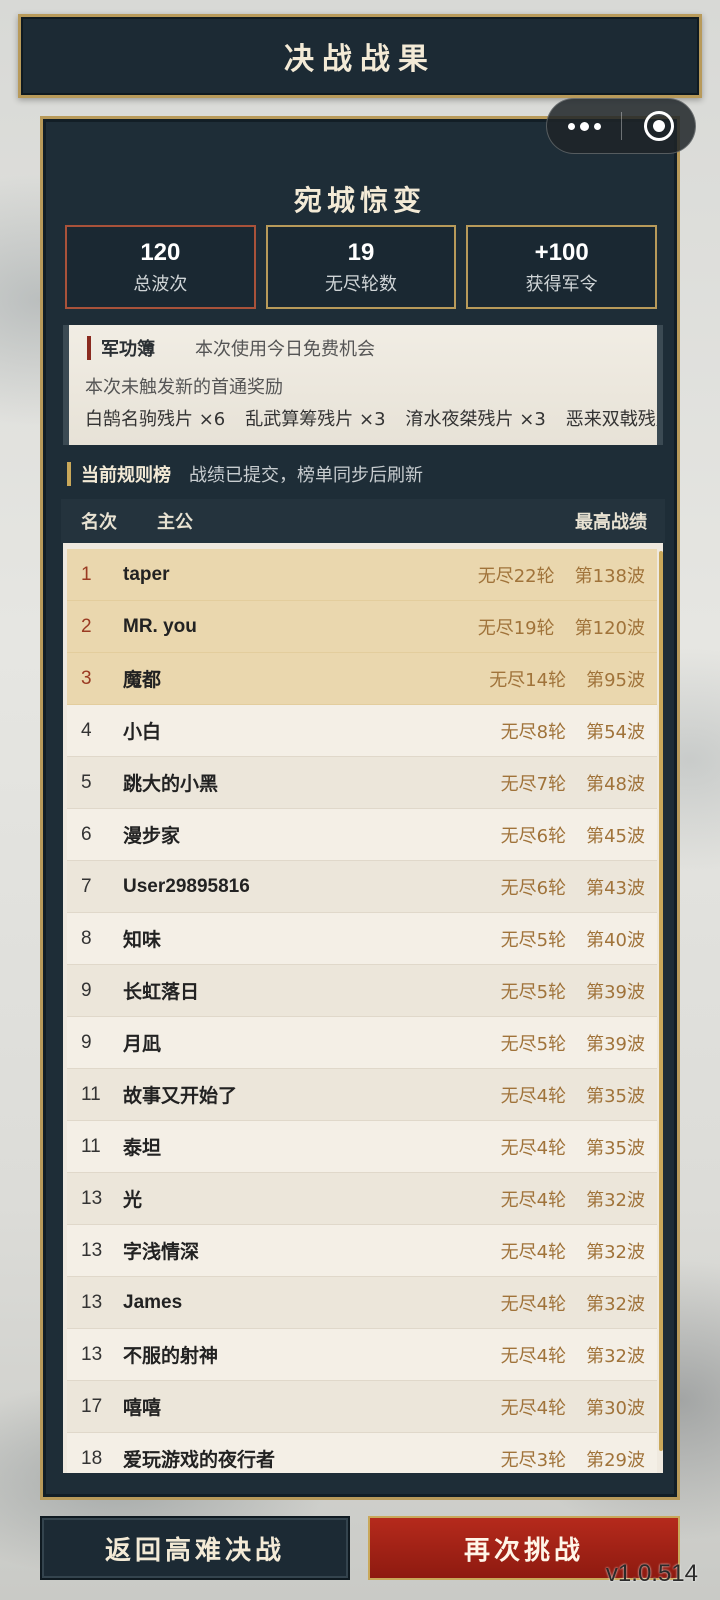  What do you see at coordinates (609, 628) in the screenshot?
I see `row-wave: 第120波` at bounding box center [609, 628].